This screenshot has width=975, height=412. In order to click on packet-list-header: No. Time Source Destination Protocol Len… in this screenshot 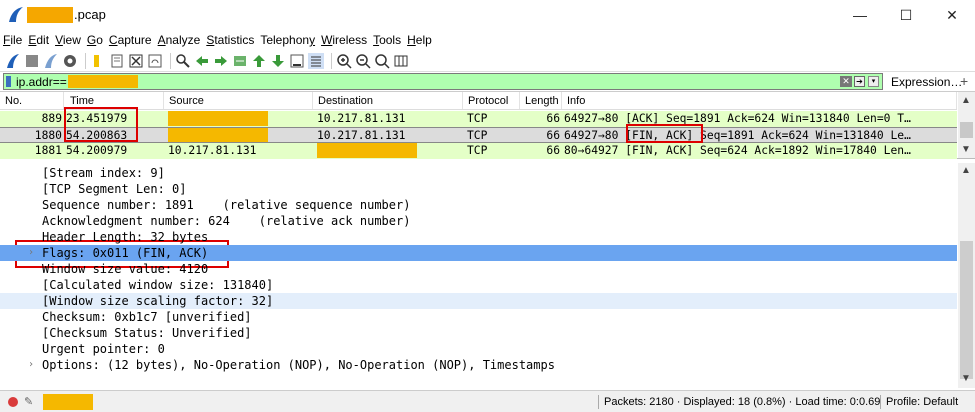, I will do `click(478, 101)`.